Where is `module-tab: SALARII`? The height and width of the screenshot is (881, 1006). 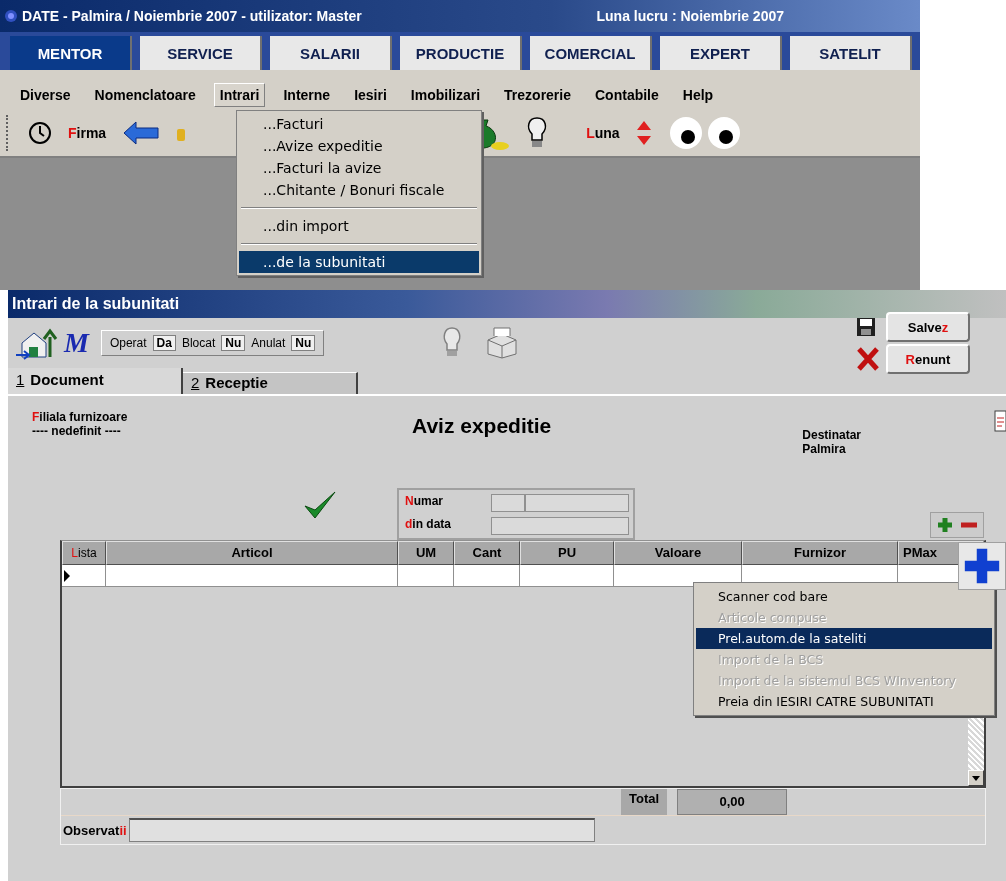 module-tab: SALARII is located at coordinates (331, 53).